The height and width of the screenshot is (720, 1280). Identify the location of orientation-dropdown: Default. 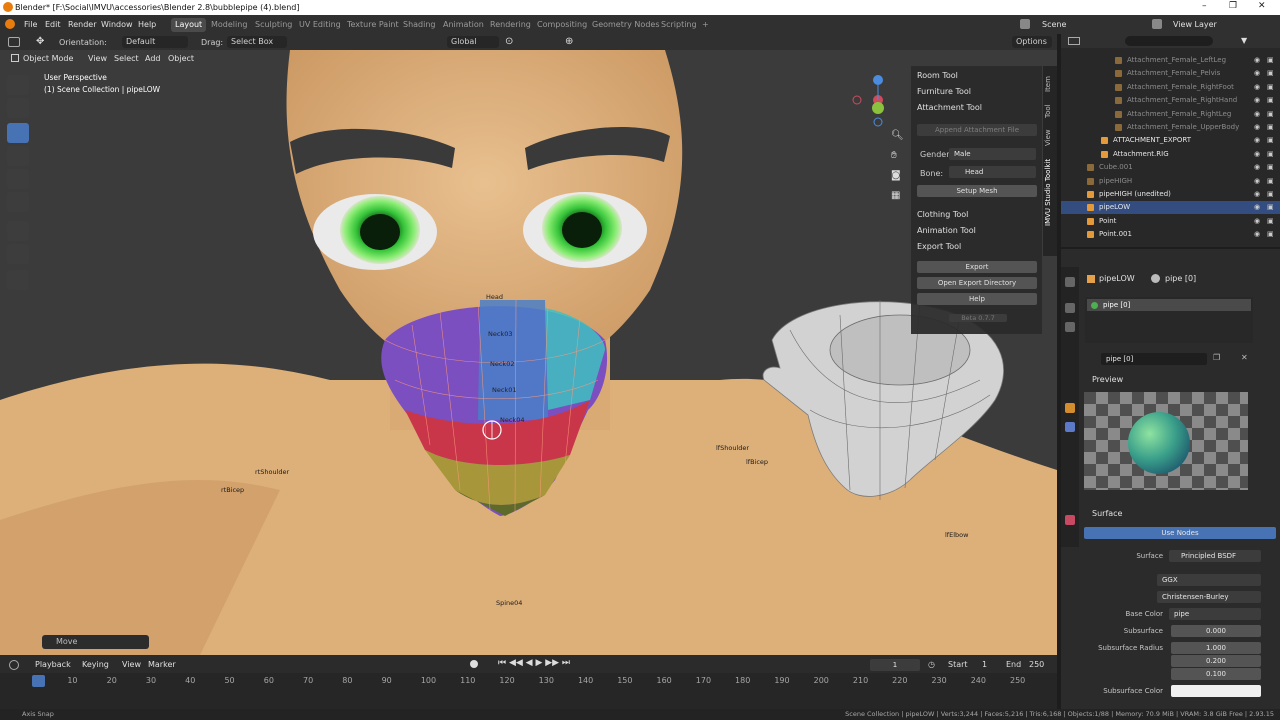
(155, 42).